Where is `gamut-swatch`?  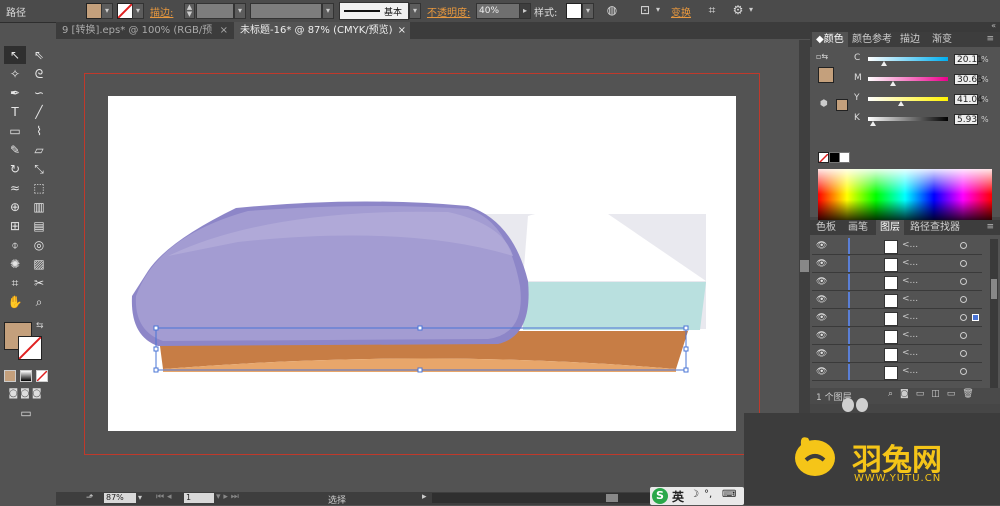 gamut-swatch is located at coordinates (842, 105).